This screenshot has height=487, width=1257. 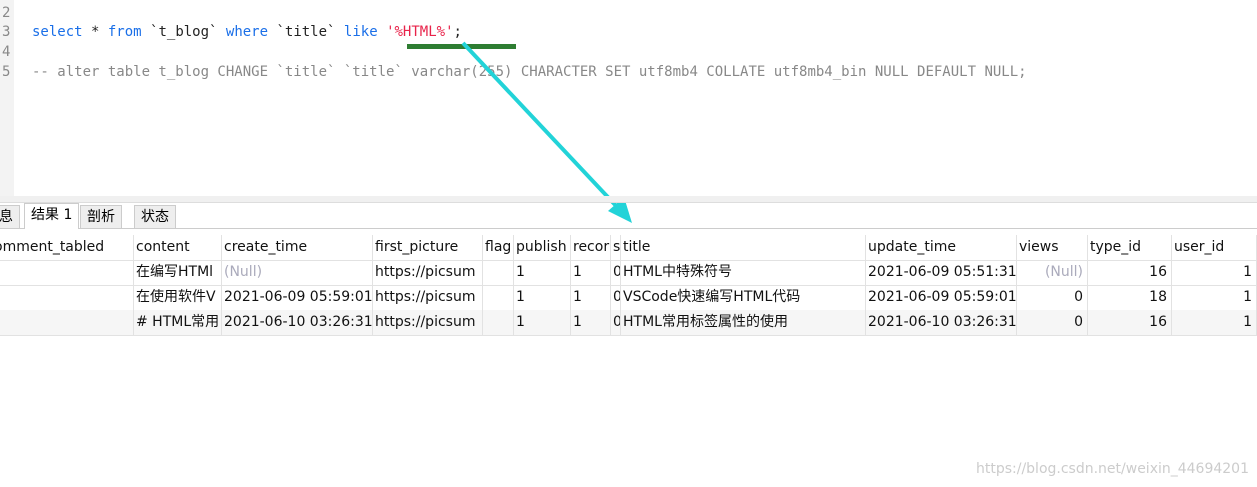 What do you see at coordinates (297, 322) in the screenshot?
I see `cell-create_time: 2021-06-10 03:26:31` at bounding box center [297, 322].